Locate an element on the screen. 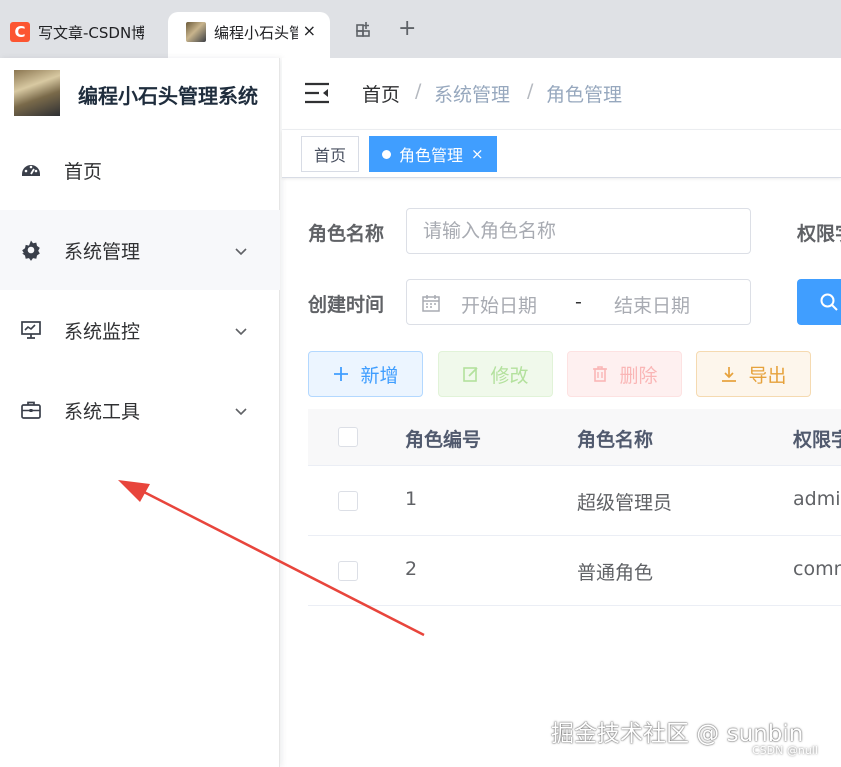 The image size is (841, 767). delete-button-label: 删除 is located at coordinates (638, 375).